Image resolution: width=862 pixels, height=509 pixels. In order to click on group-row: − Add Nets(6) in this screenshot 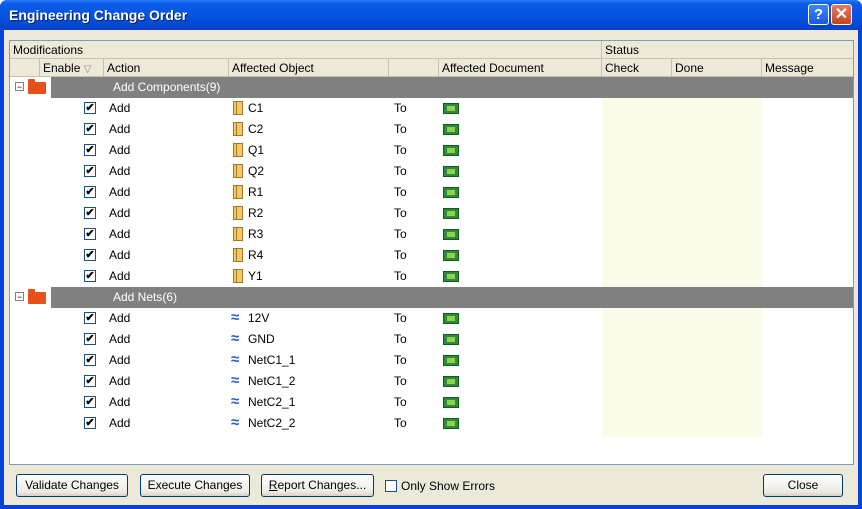, I will do `click(431, 297)`.